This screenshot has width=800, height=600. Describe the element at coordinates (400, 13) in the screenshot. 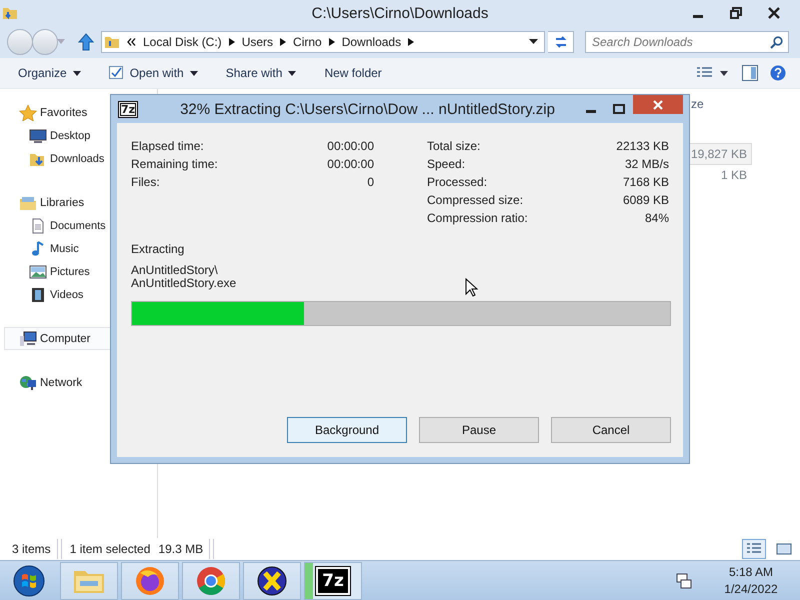

I see `window-title: C:\Users\Cirno\Downloads` at that location.